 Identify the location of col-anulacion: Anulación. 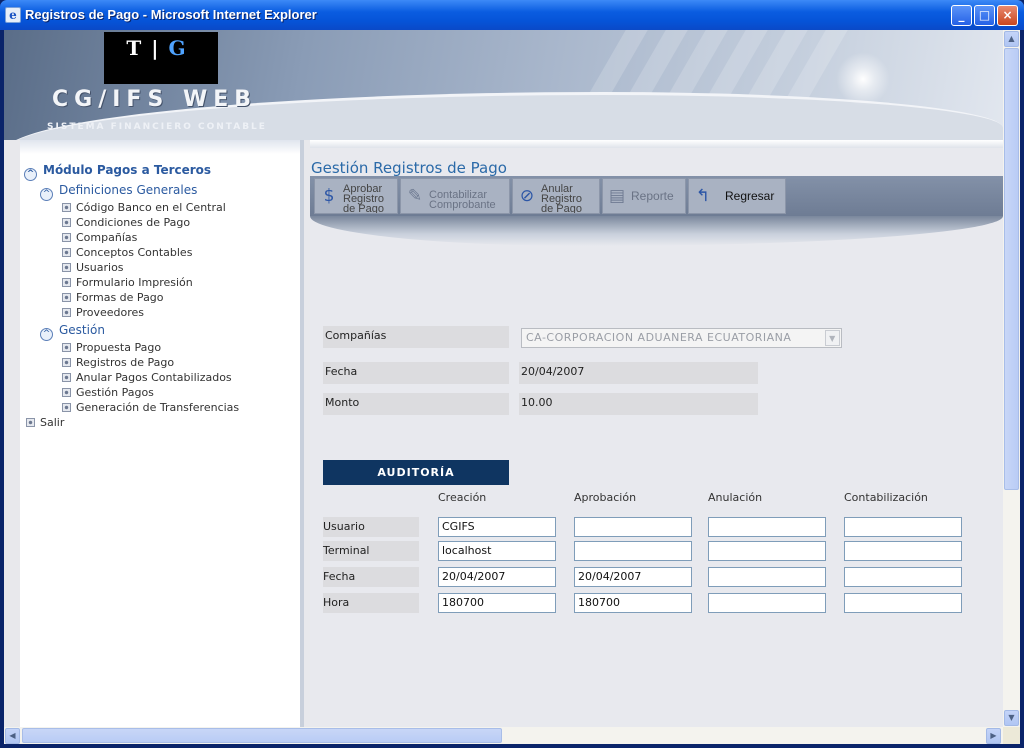
(735, 497).